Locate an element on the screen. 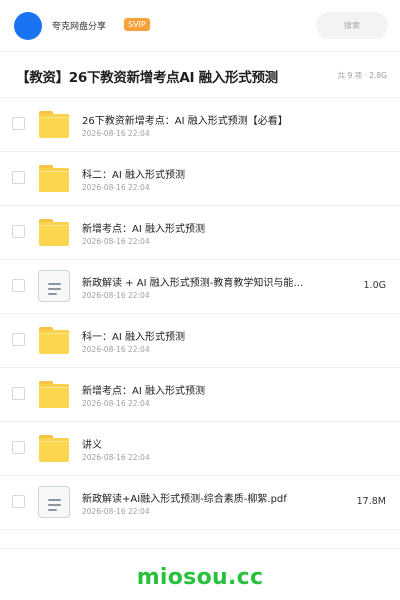  file-row: 科一：AI 融入形式预测 2026-08-16 22:04 is located at coordinates (200, 341).